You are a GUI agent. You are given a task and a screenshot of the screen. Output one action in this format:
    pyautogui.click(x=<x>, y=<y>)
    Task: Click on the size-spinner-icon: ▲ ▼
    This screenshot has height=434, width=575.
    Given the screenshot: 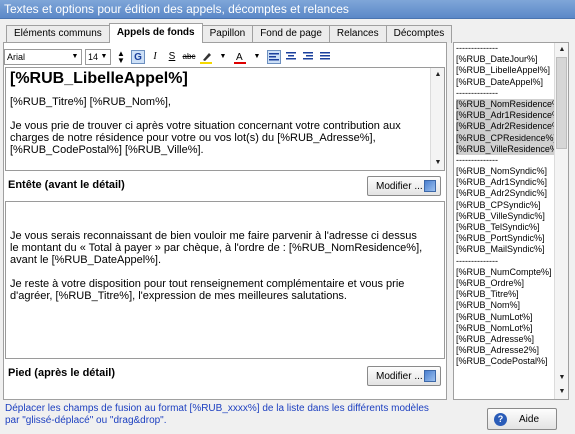 What is the action you would take?
    pyautogui.click(x=121, y=57)
    